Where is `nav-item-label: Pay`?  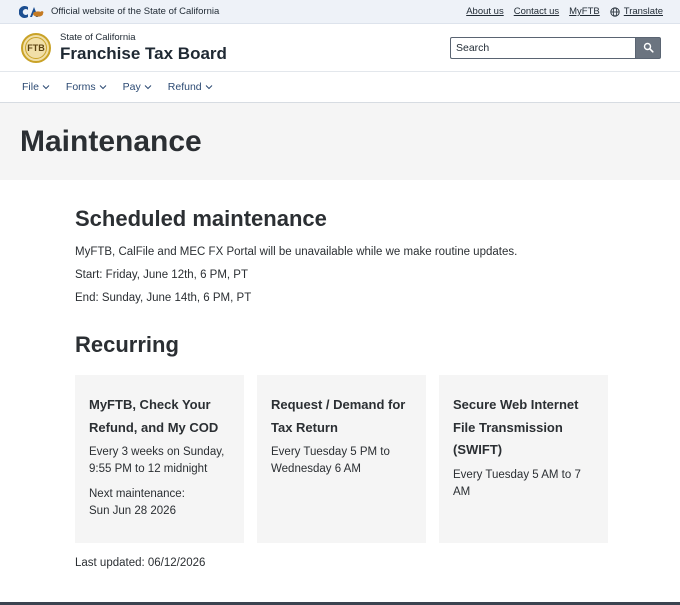
nav-item-label: Pay is located at coordinates (131, 87).